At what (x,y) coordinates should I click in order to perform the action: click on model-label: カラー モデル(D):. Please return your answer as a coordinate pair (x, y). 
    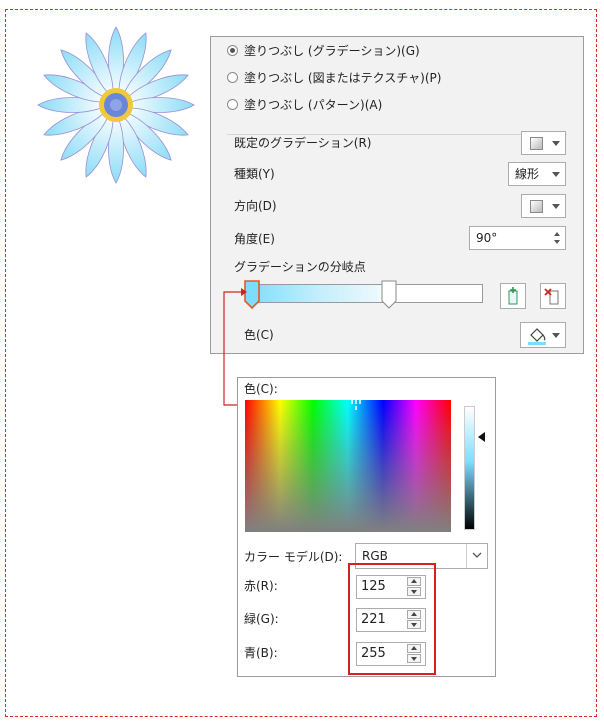
    Looking at the image, I should click on (293, 557).